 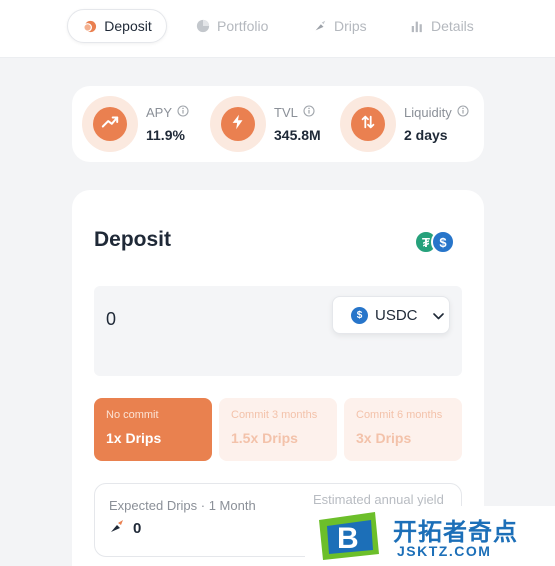 I want to click on stats-card: APY 11.9% TVL 345.8M Liquidity 2 days, so click(x=278, y=124).